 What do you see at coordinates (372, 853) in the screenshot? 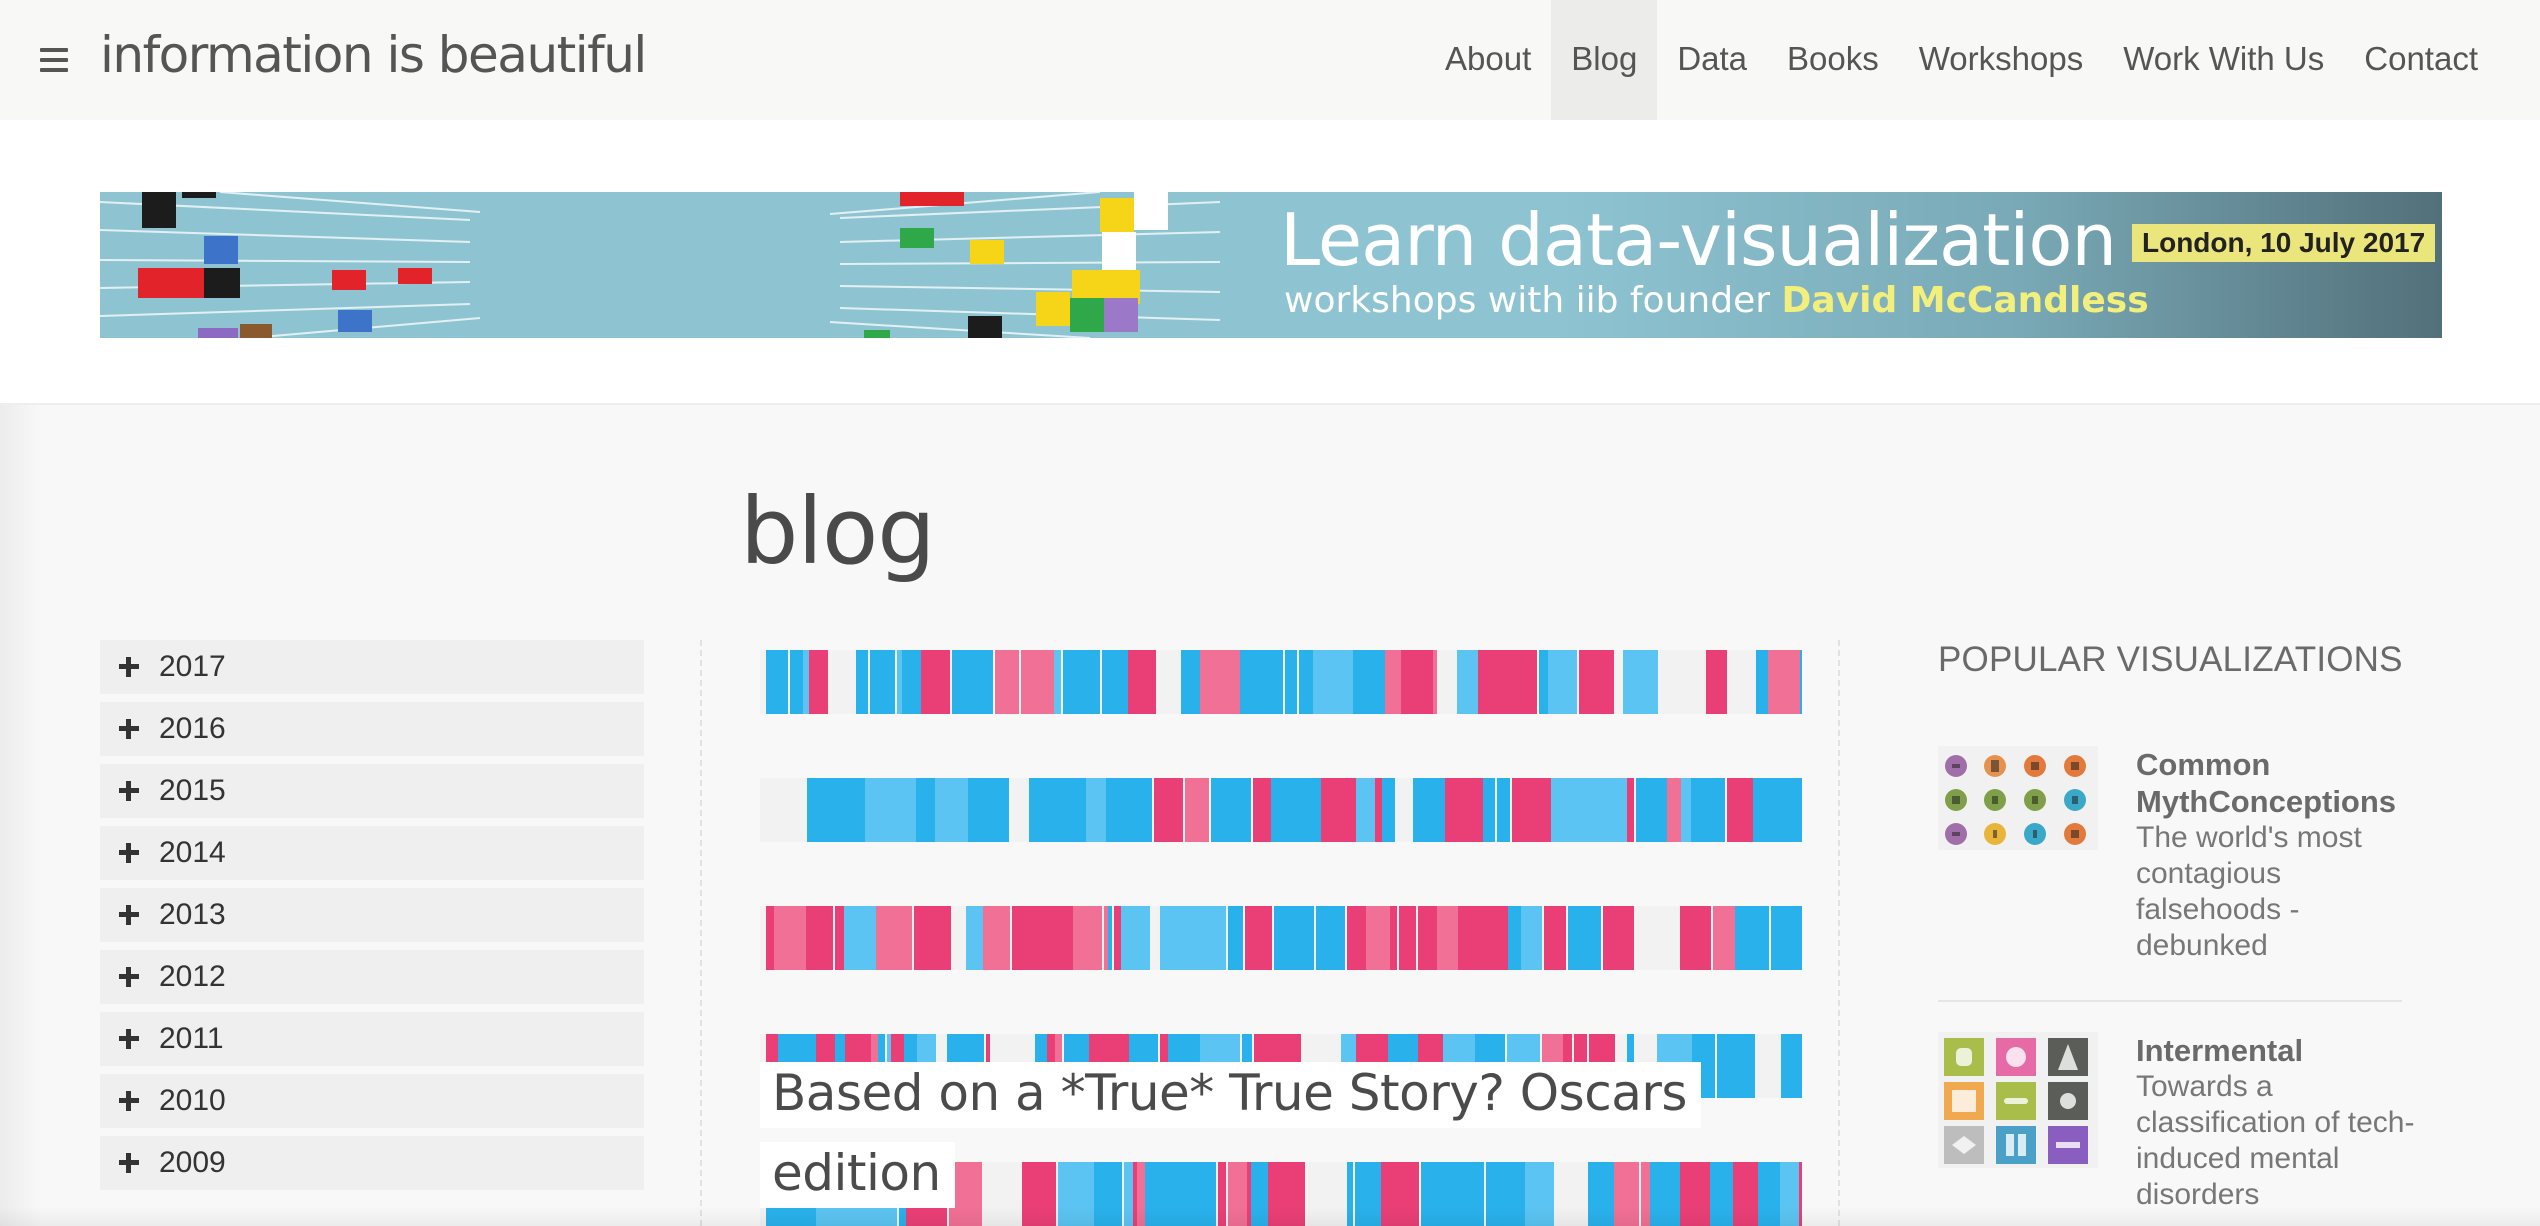
I see `archive-year-2014: 2014` at bounding box center [372, 853].